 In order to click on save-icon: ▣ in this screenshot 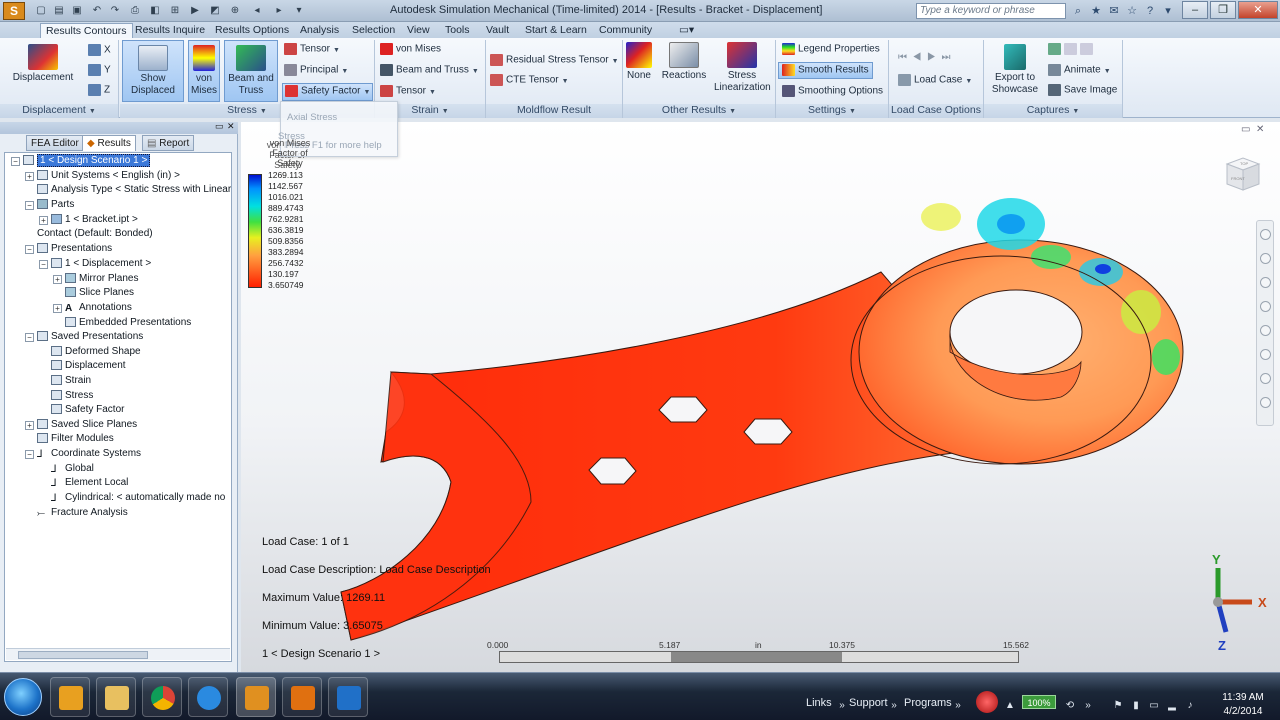, I will do `click(77, 11)`.